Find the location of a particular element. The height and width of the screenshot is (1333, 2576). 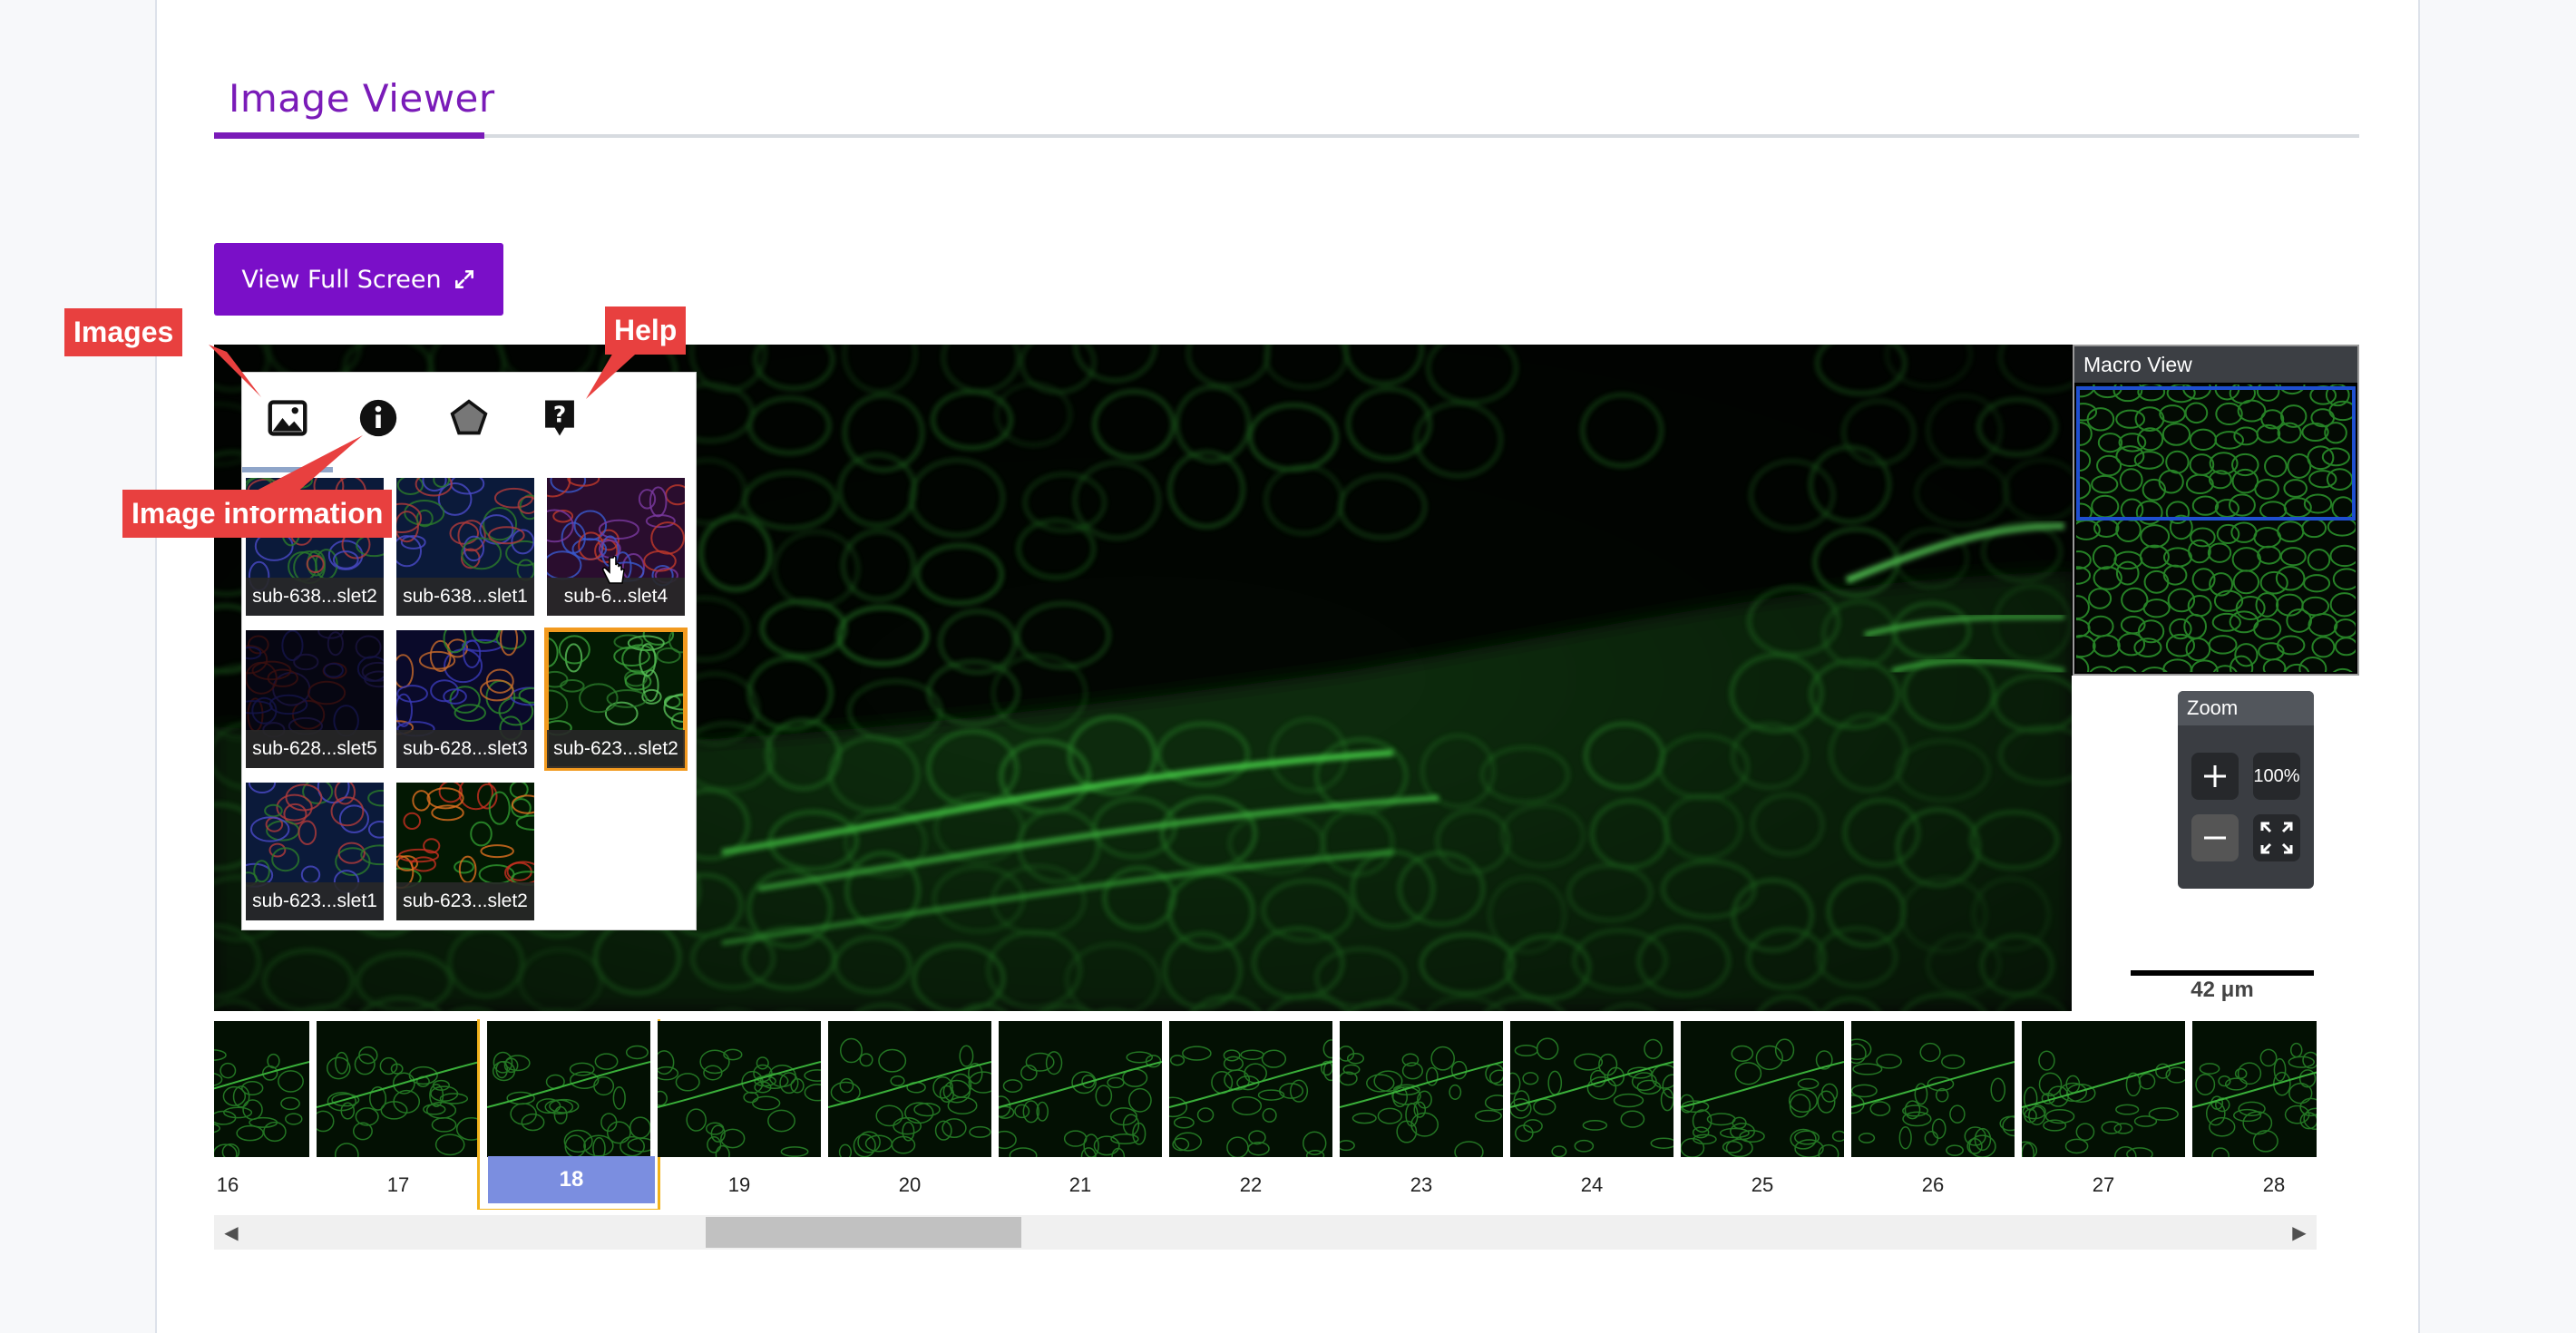

frame-number: 21 is located at coordinates (1080, 1185).